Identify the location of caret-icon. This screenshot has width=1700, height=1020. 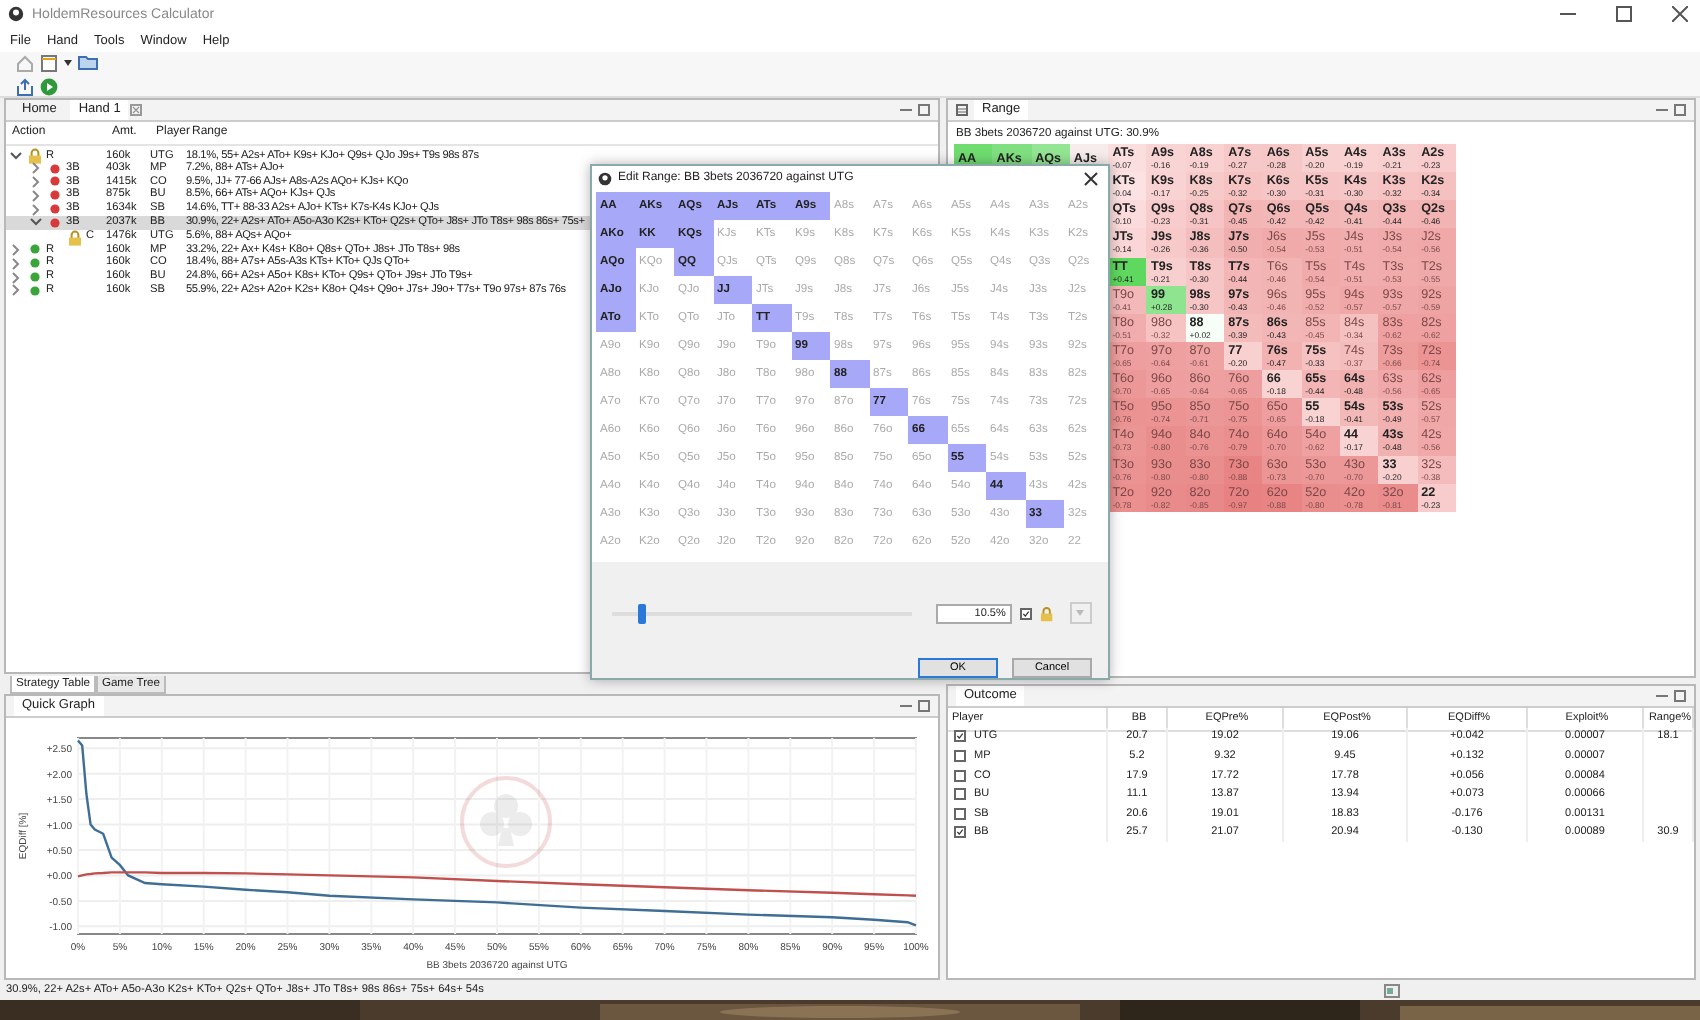
(68, 62).